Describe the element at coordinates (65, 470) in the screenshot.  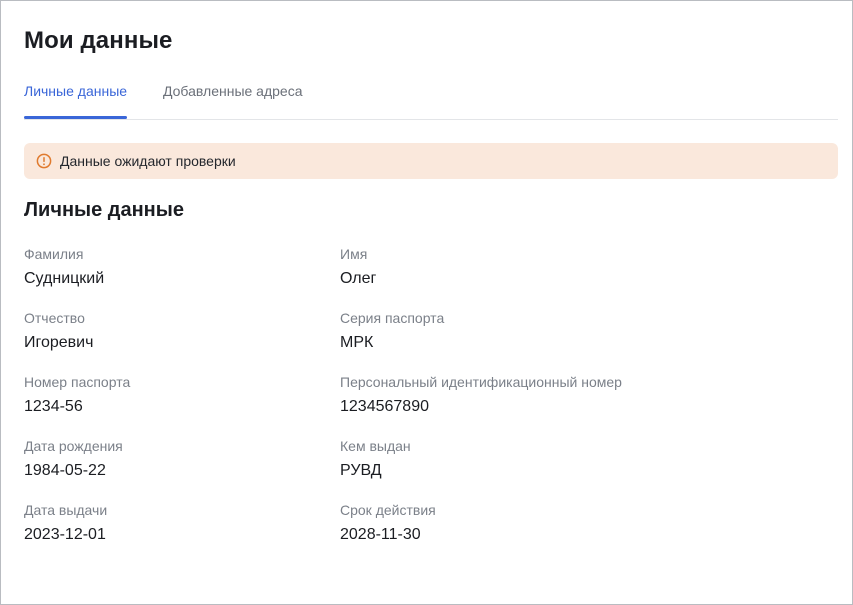
I see `field-value: 1984-05-22` at that location.